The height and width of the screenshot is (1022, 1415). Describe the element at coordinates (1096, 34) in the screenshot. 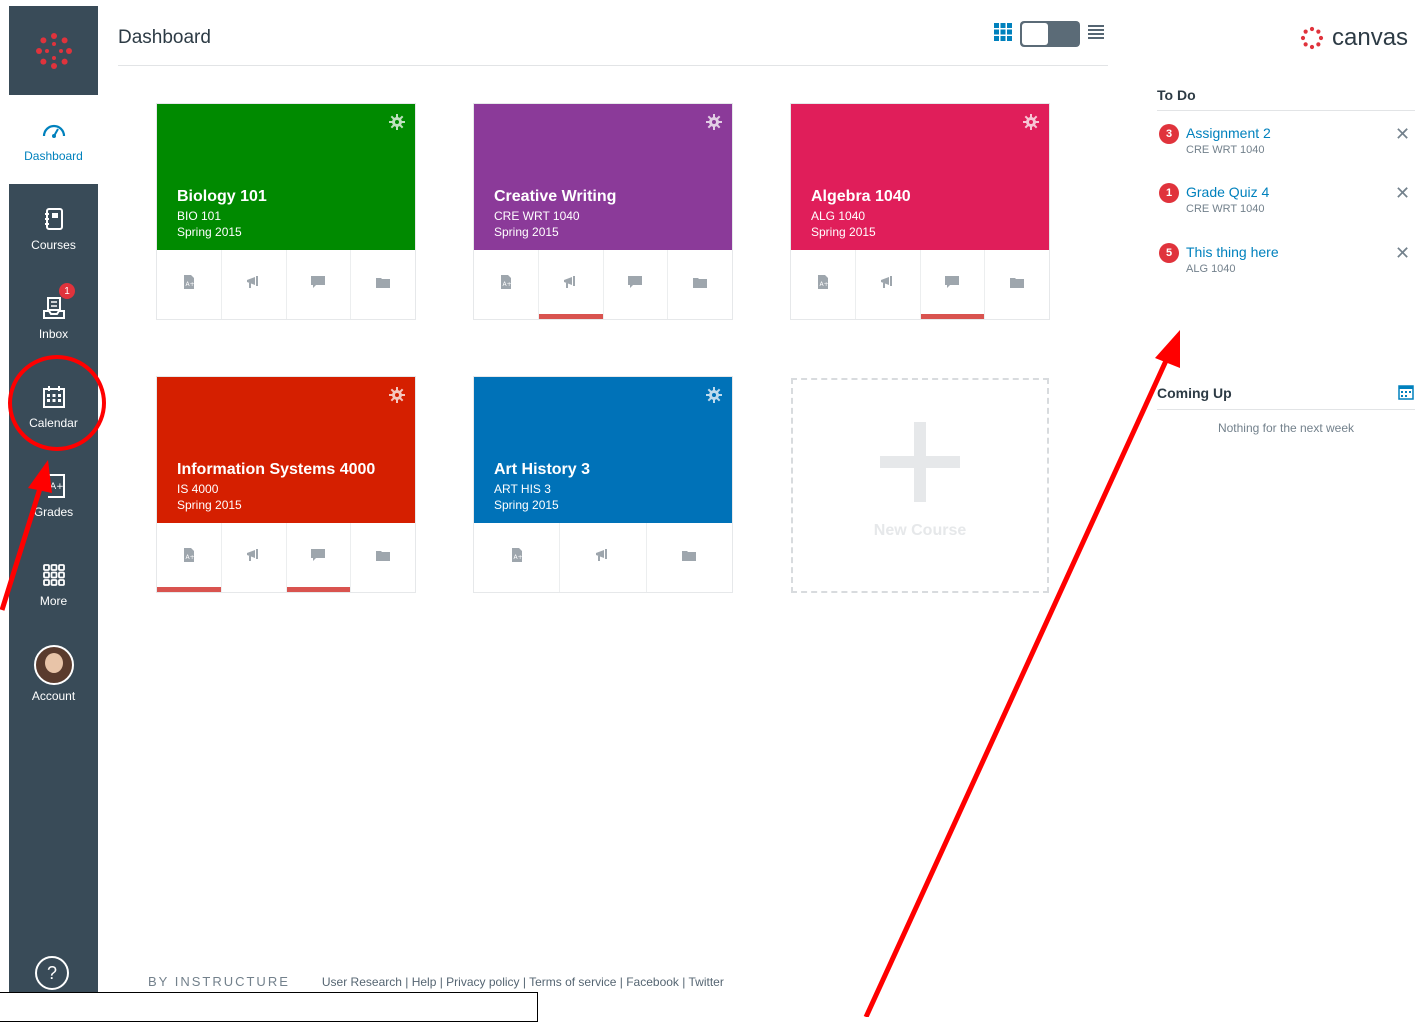

I see `list-view-icon` at that location.